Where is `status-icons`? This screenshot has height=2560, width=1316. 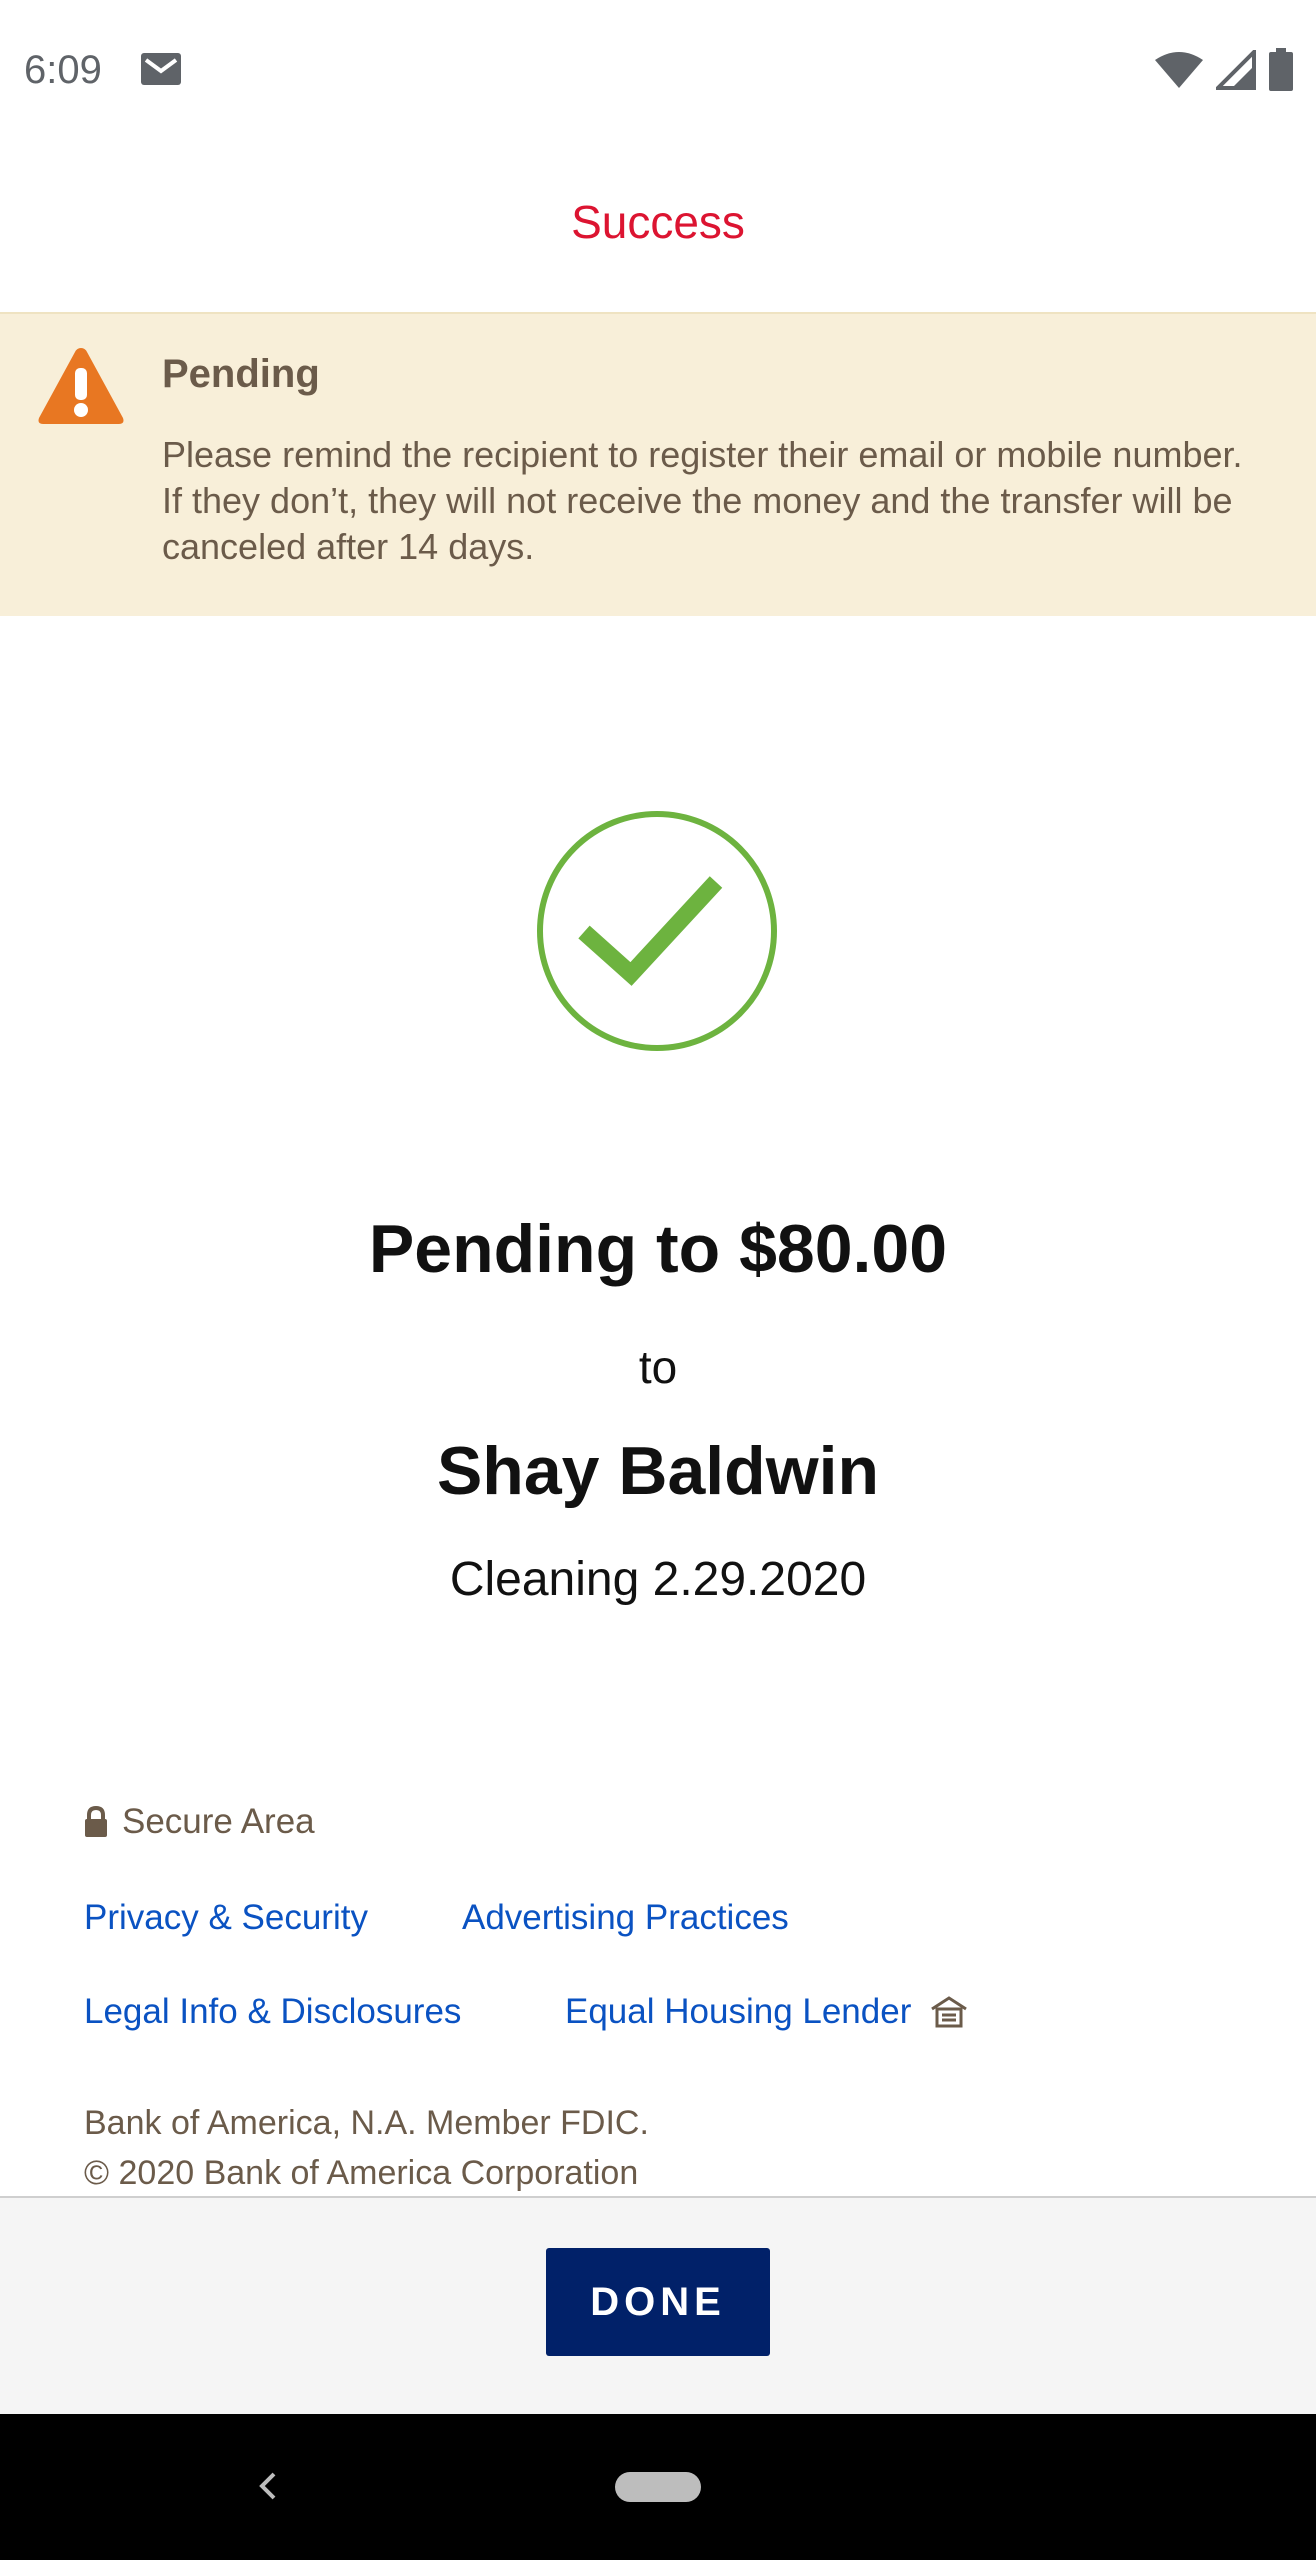
status-icons is located at coordinates (1224, 70).